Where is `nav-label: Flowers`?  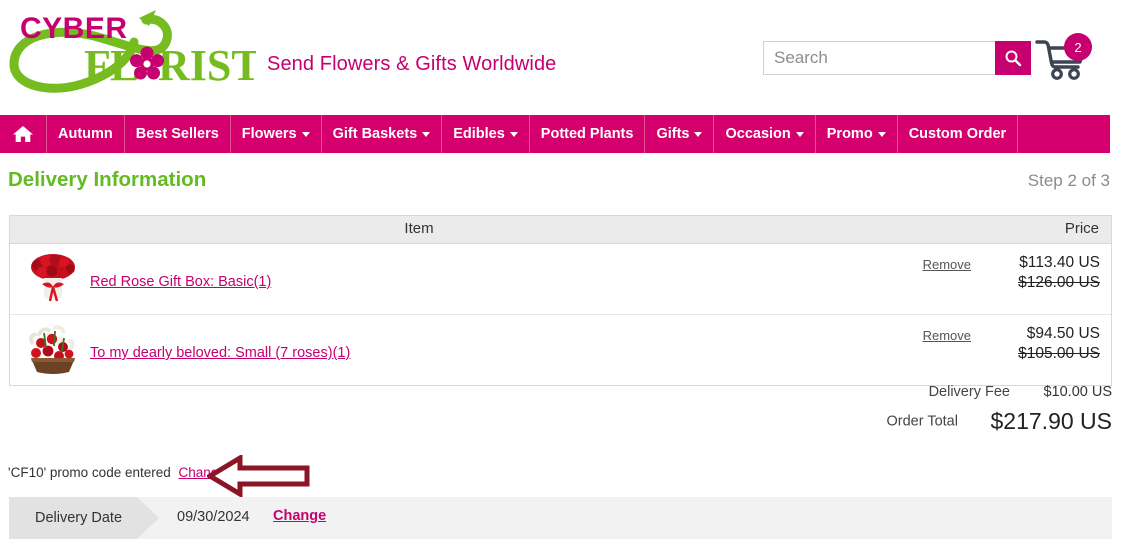
nav-label: Flowers is located at coordinates (269, 134).